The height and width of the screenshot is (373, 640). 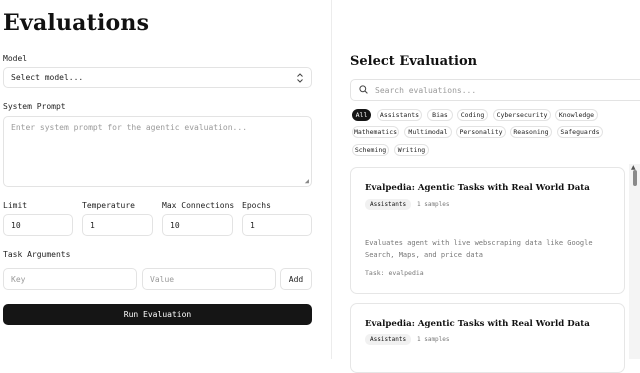 What do you see at coordinates (331, 179) in the screenshot?
I see `panel-divider` at bounding box center [331, 179].